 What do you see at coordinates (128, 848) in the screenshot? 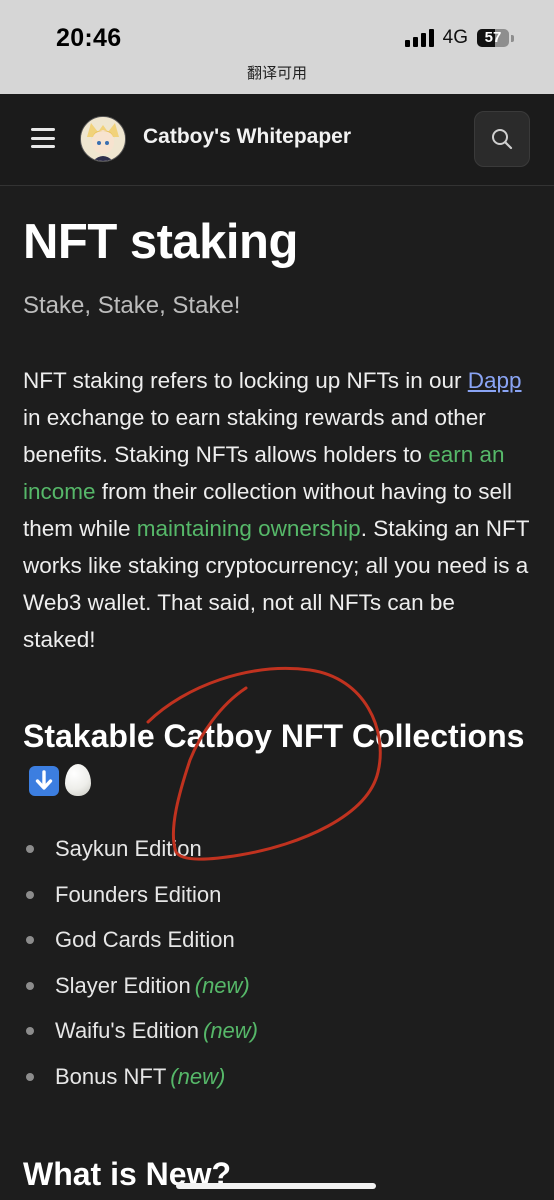
I see `collection-name: Saykun Edition` at bounding box center [128, 848].